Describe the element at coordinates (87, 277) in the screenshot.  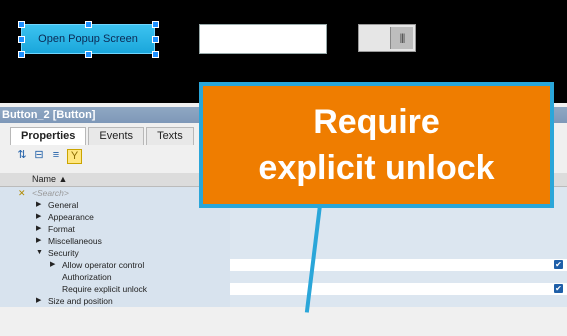
I see `row-label: Authorization` at that location.